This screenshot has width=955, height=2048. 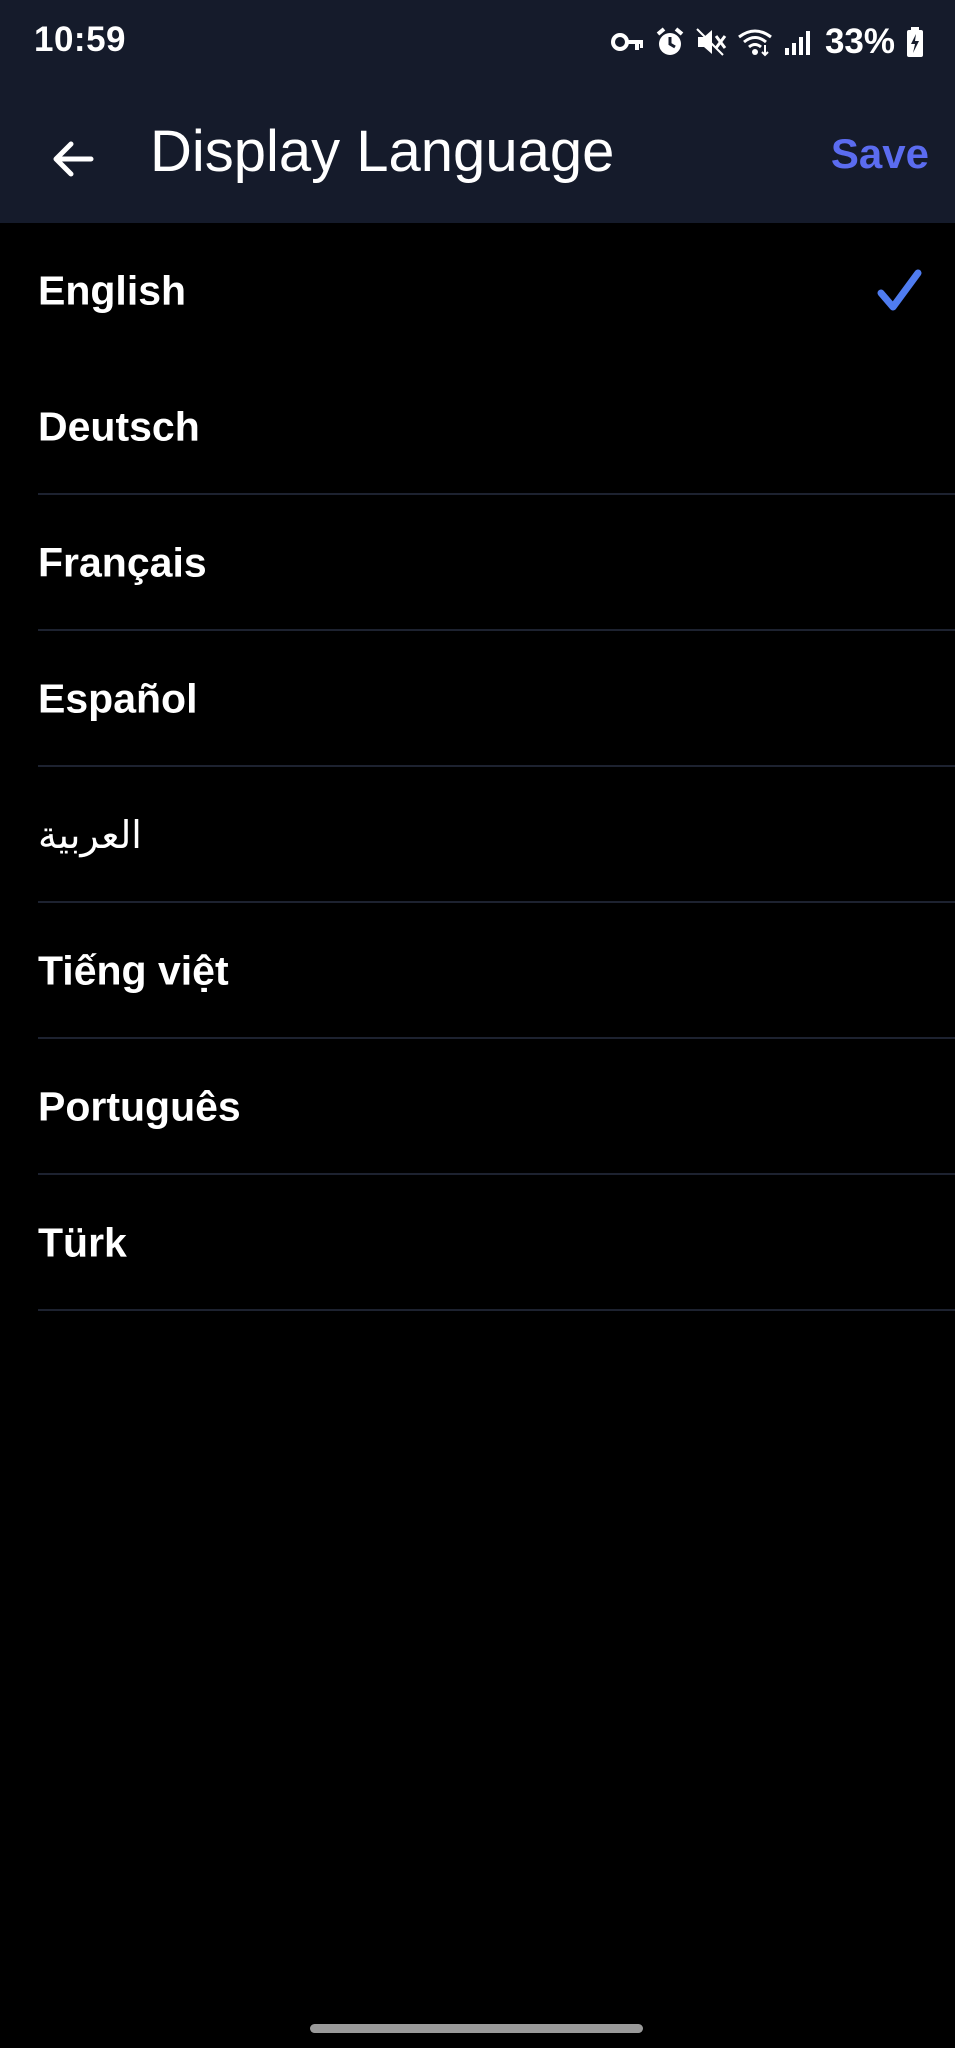 I want to click on language-label: العربية, so click(x=90, y=835).